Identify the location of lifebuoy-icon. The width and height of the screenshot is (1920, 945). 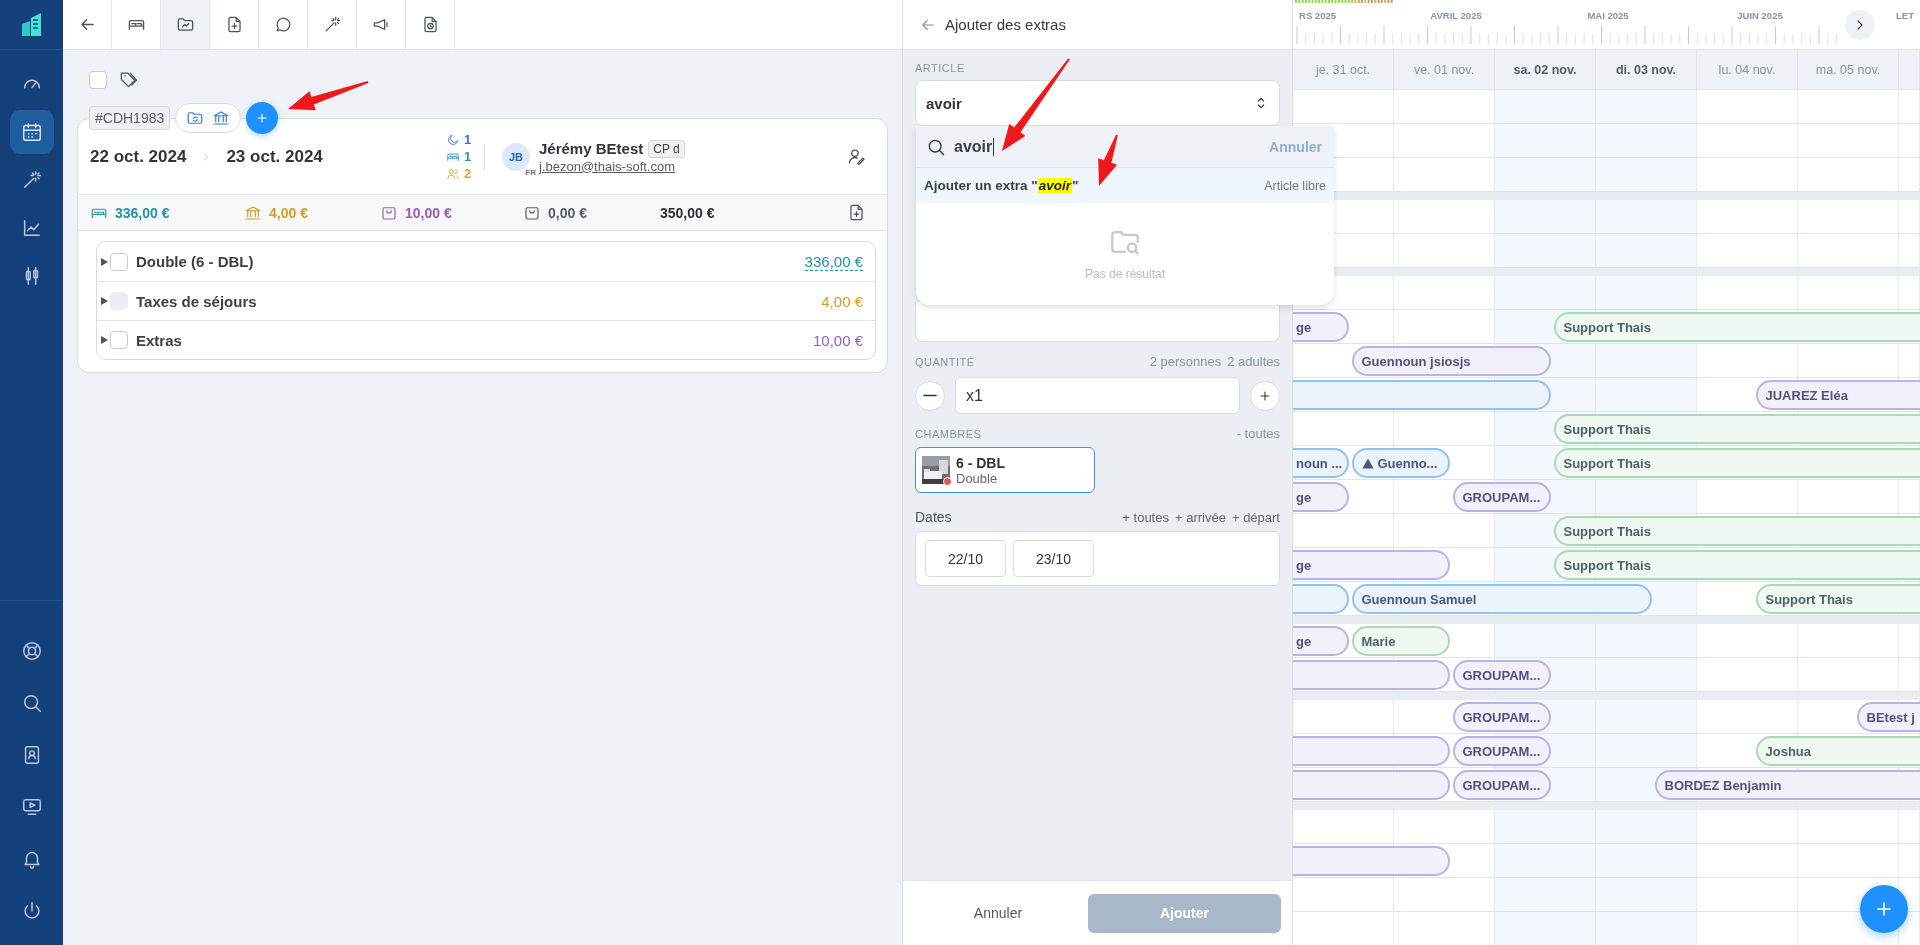
(31, 651).